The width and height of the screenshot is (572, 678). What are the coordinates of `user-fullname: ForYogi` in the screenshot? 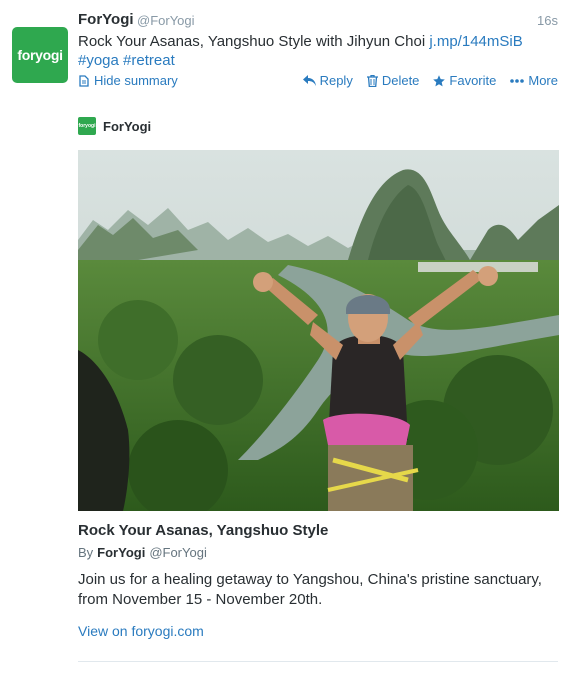 It's located at (106, 19).